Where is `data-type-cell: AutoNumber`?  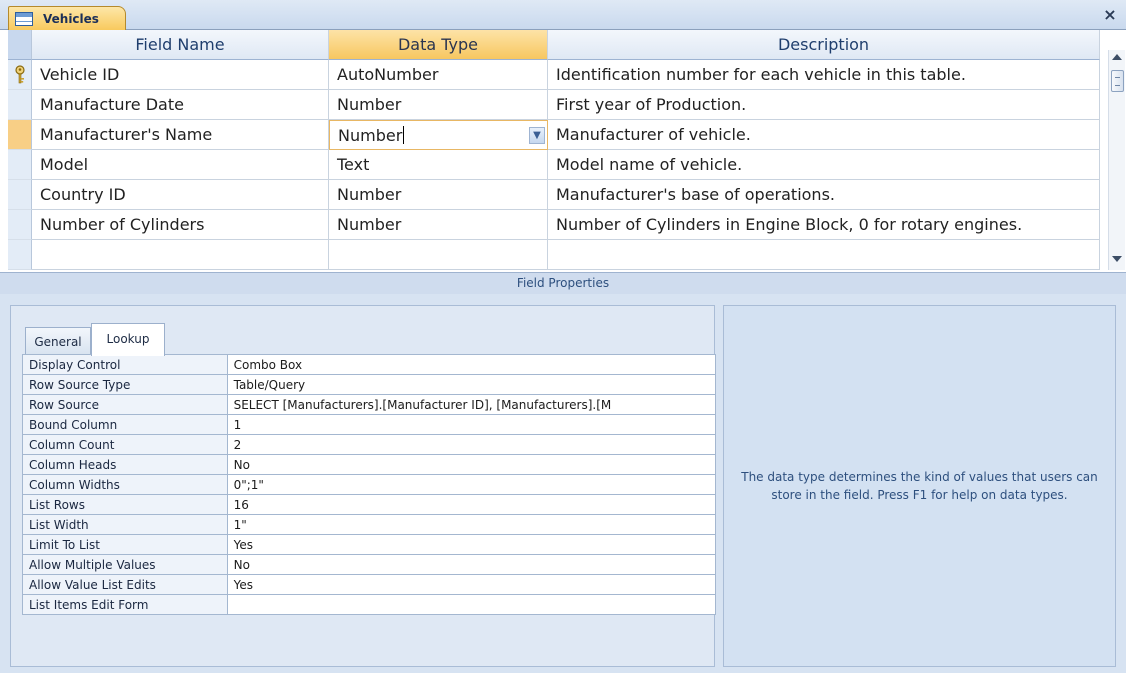 data-type-cell: AutoNumber is located at coordinates (438, 75).